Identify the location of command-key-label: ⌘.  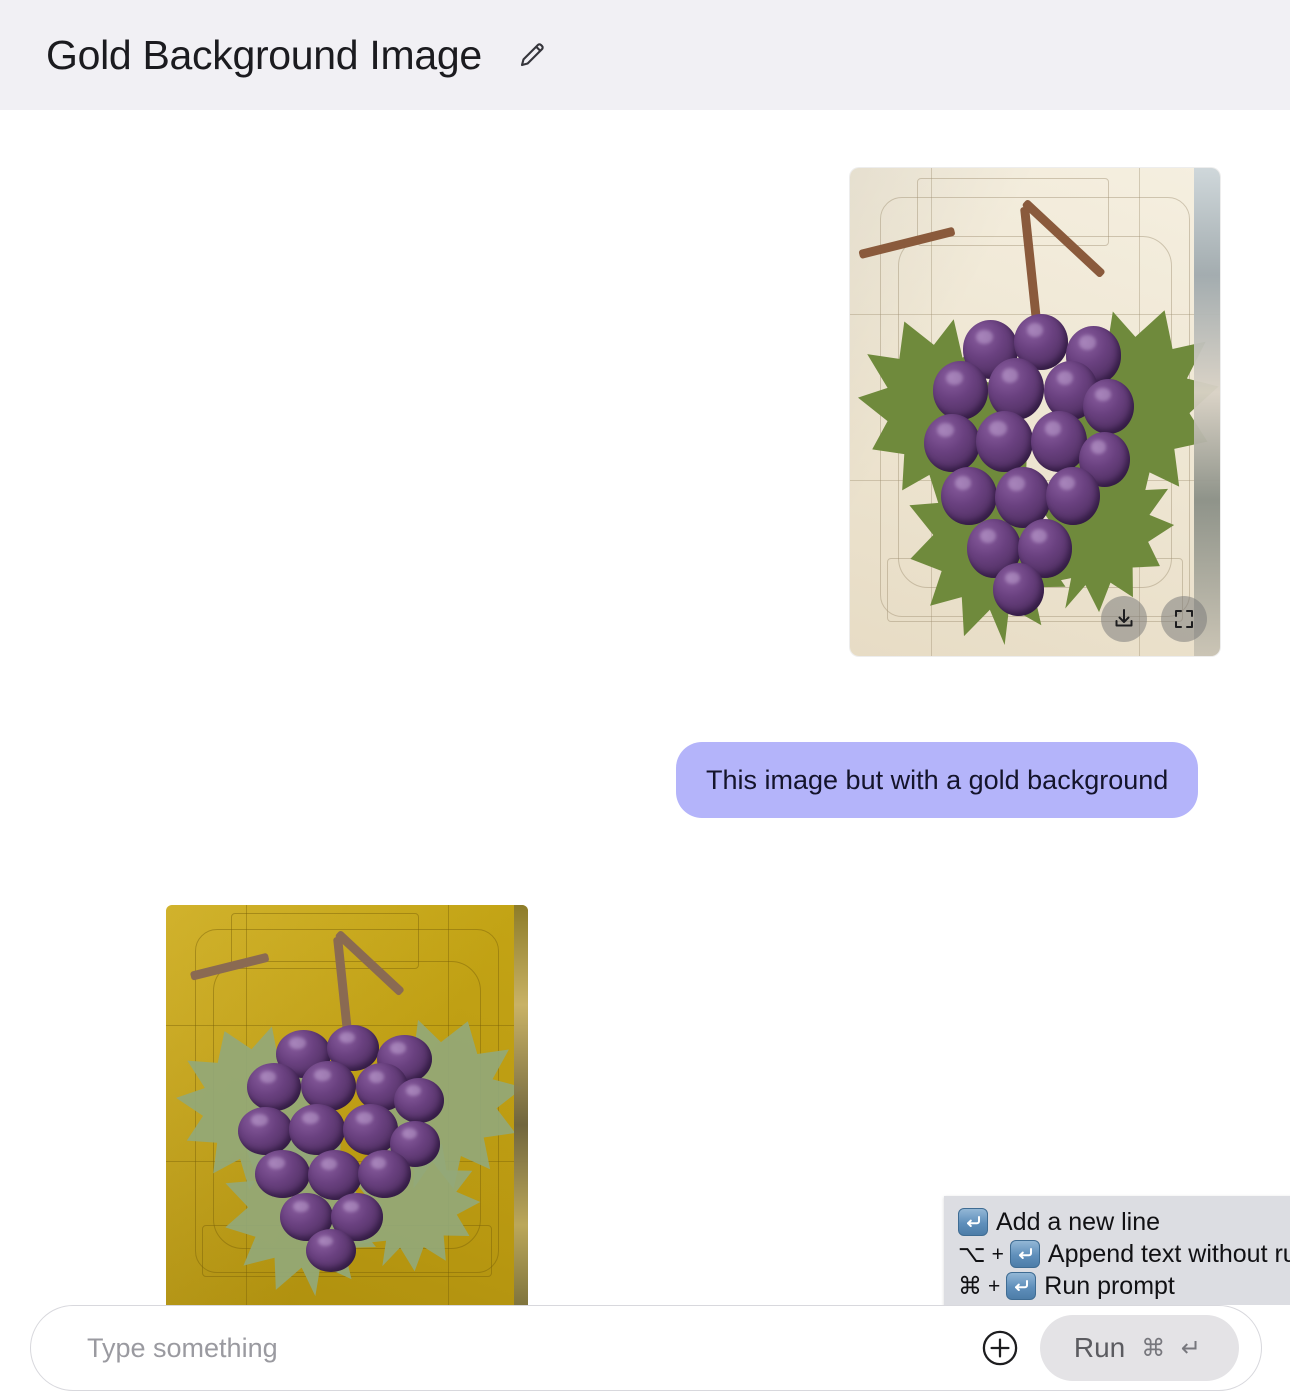
(970, 1286).